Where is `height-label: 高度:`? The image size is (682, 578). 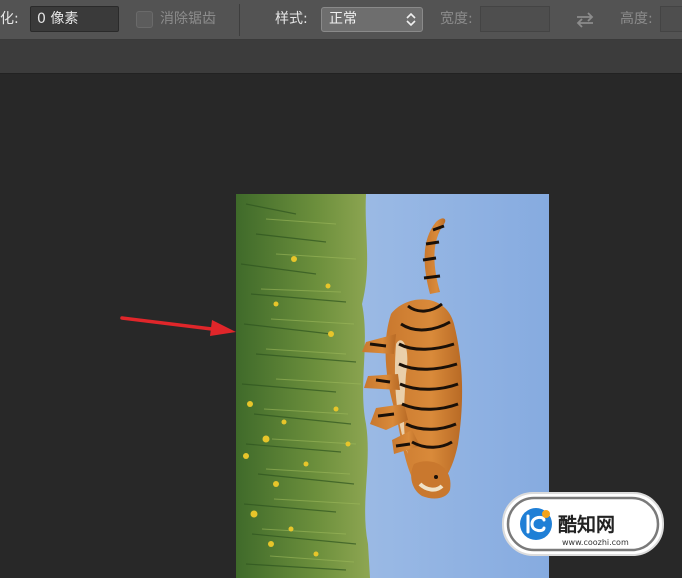 height-label: 高度: is located at coordinates (636, 19).